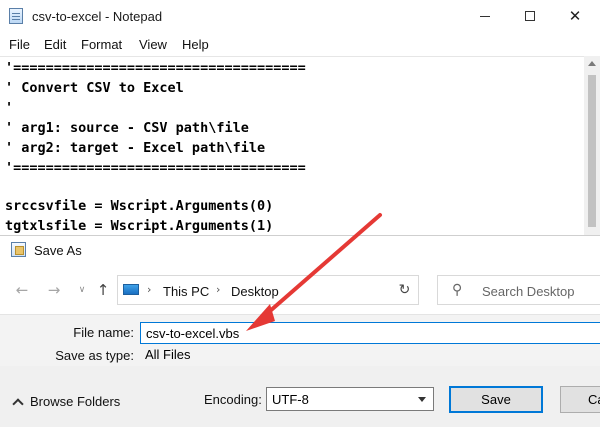  What do you see at coordinates (18, 404) in the screenshot?
I see `chevron-up-icon` at bounding box center [18, 404].